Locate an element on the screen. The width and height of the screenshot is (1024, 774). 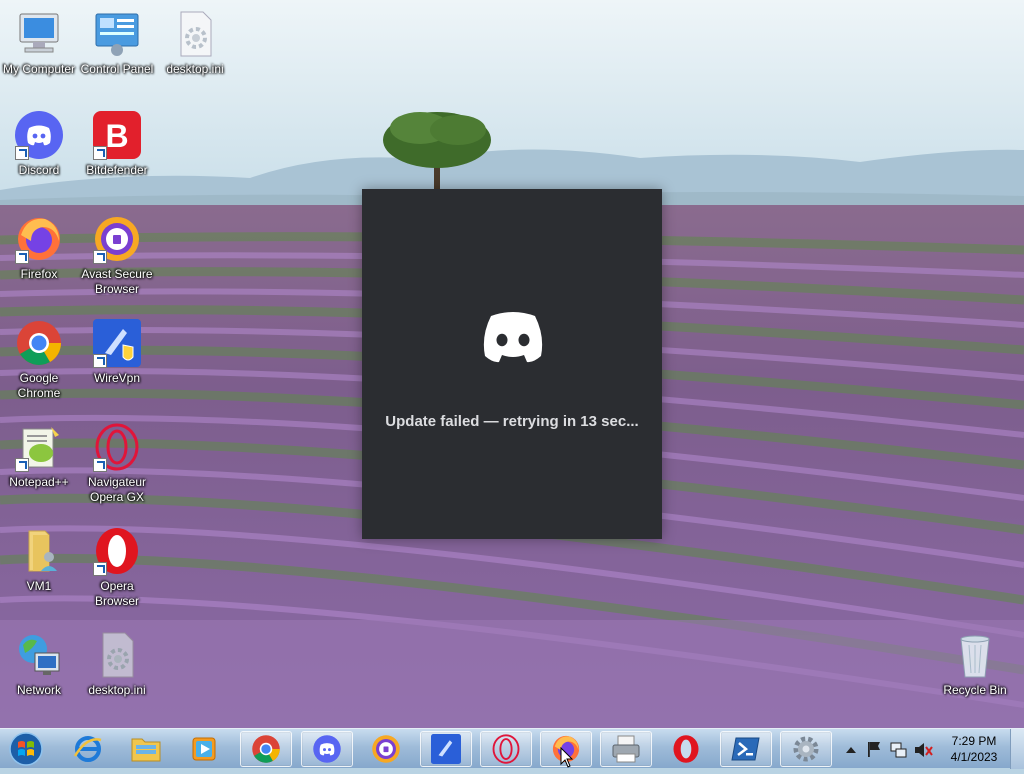
firefox-icon is located at coordinates (39, 239).